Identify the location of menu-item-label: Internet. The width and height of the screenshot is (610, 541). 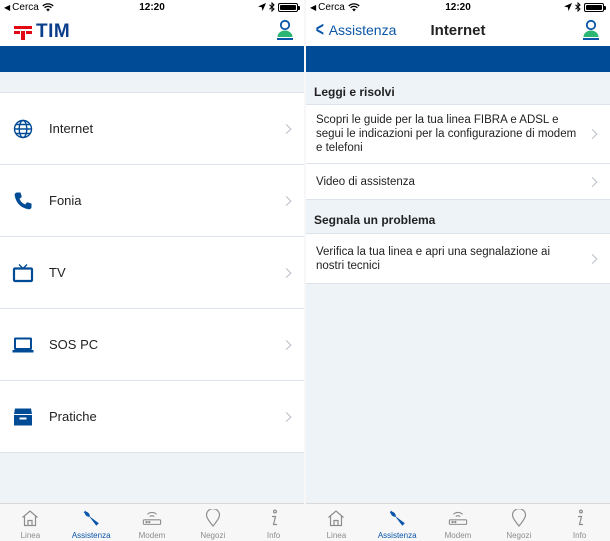
(71, 128).